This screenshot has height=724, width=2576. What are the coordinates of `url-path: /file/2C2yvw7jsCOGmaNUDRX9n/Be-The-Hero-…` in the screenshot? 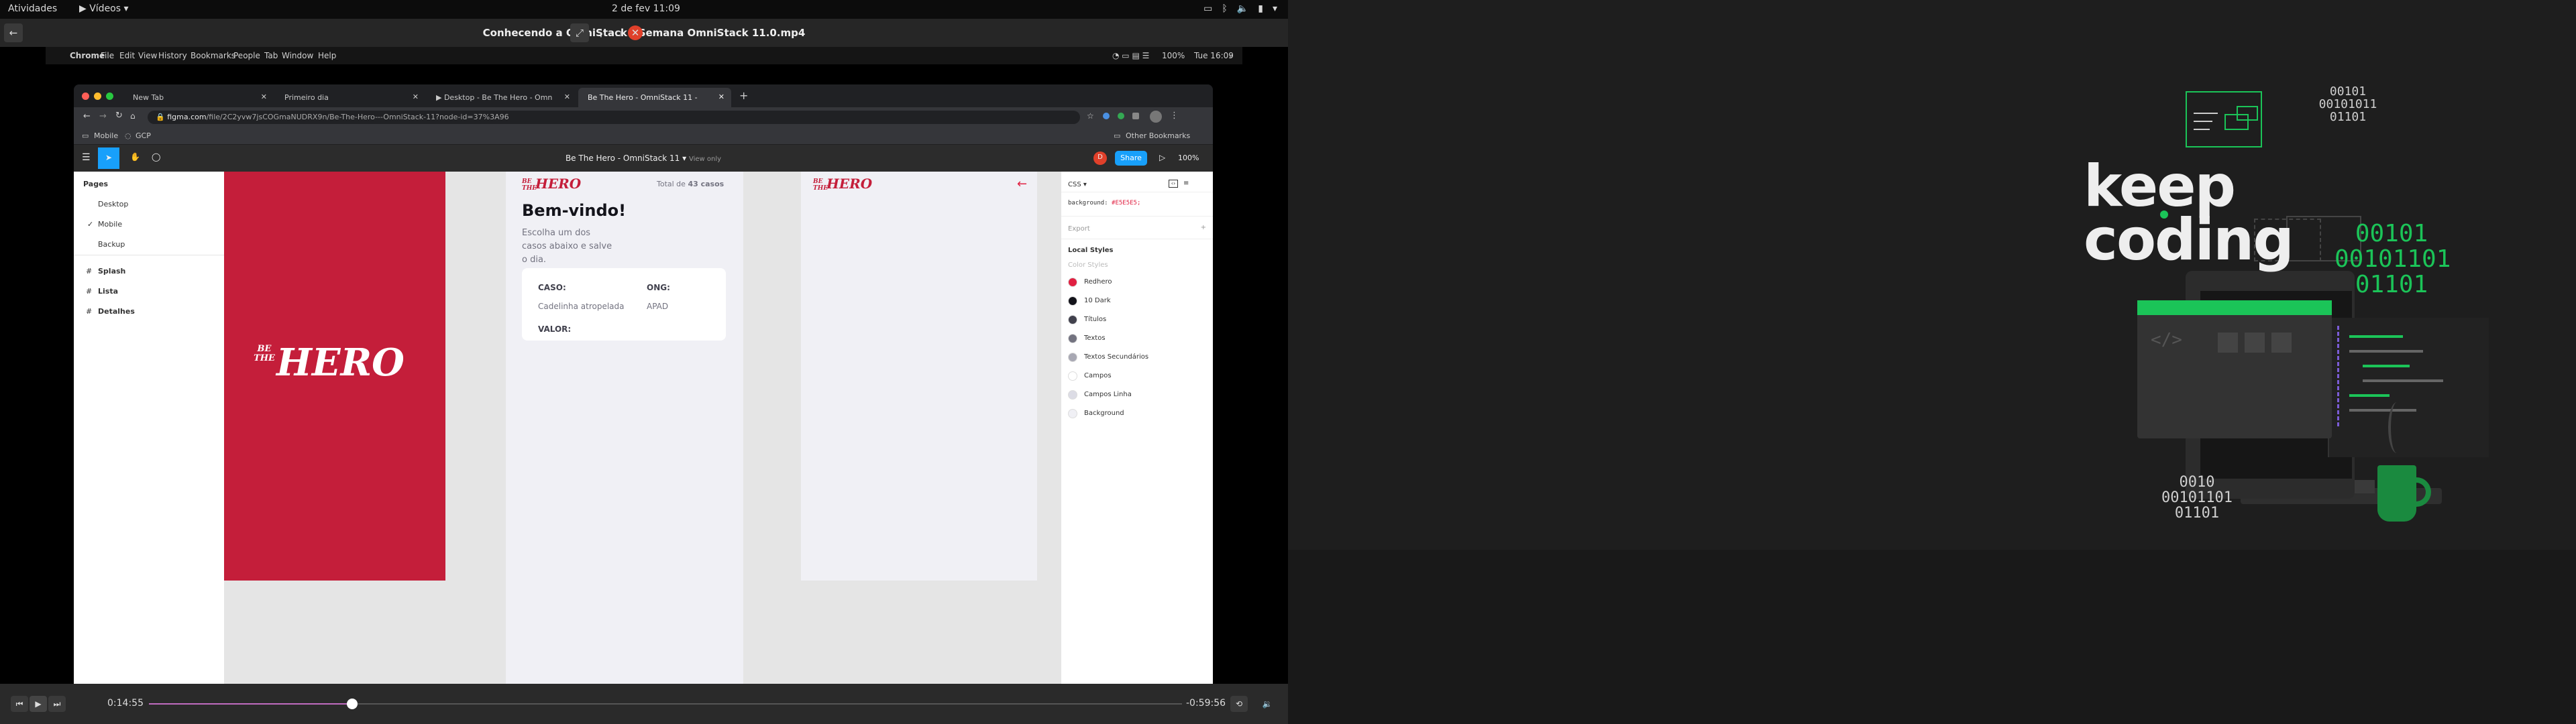 It's located at (357, 117).